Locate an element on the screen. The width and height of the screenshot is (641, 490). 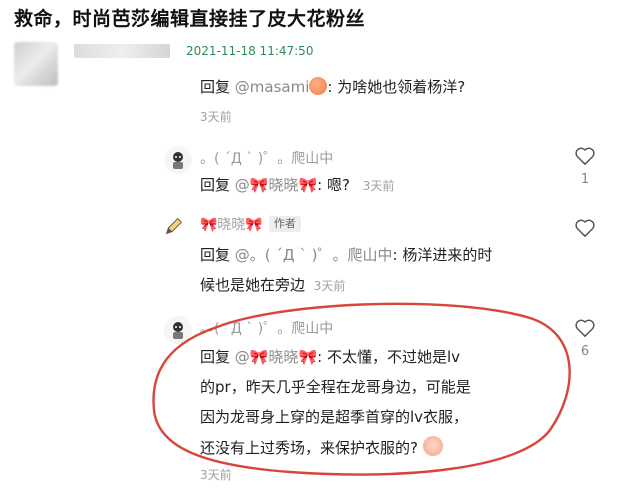
timestamp: 2021-11-18 11:47:50 is located at coordinates (250, 51).